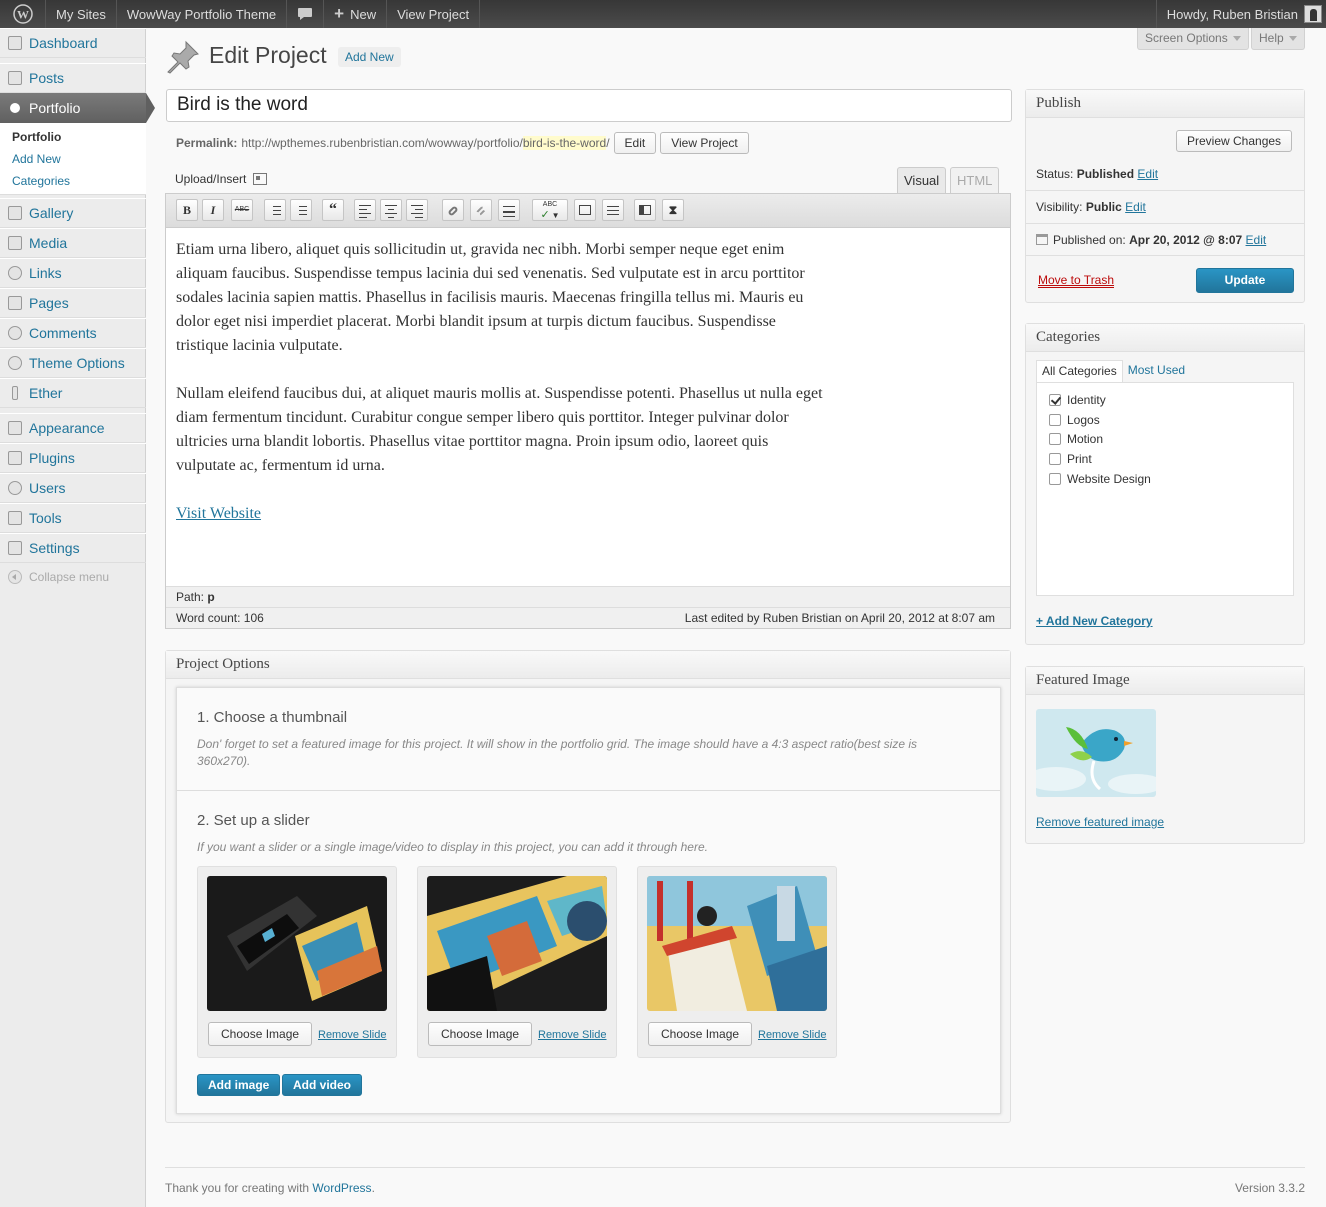  I want to click on new-content-link: + New, so click(356, 14).